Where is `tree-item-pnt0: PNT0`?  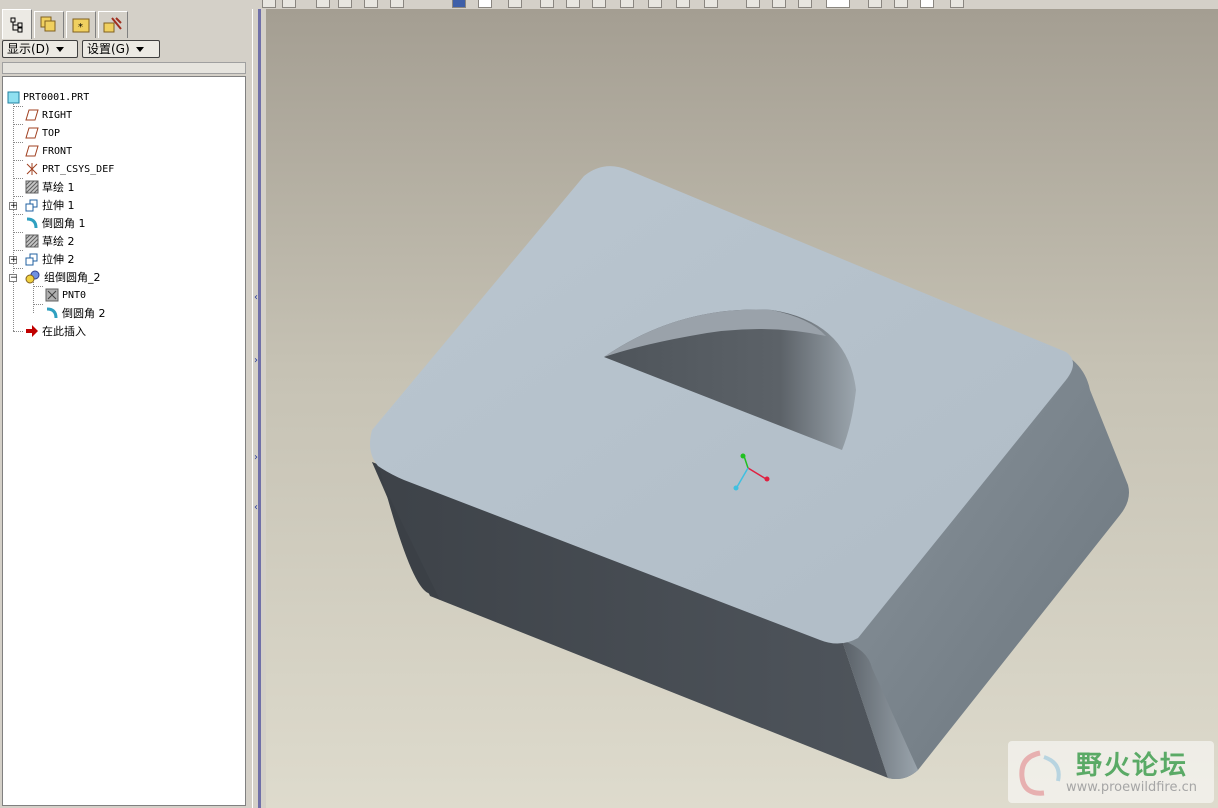 tree-item-pnt0: PNT0 is located at coordinates (65, 295).